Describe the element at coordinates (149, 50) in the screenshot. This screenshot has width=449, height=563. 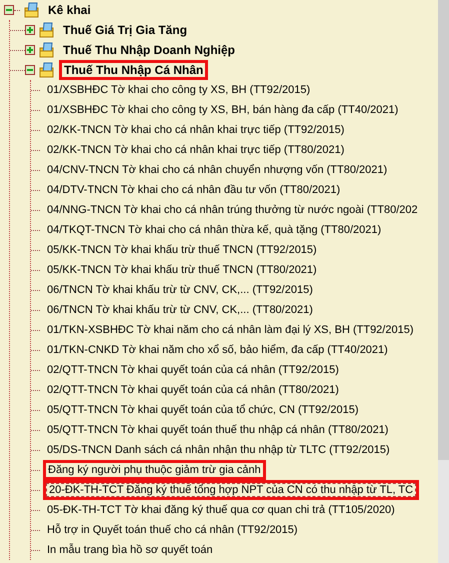
I see `tree-folder: Thuế Thu Nhập Doanh Nghiệp` at that location.